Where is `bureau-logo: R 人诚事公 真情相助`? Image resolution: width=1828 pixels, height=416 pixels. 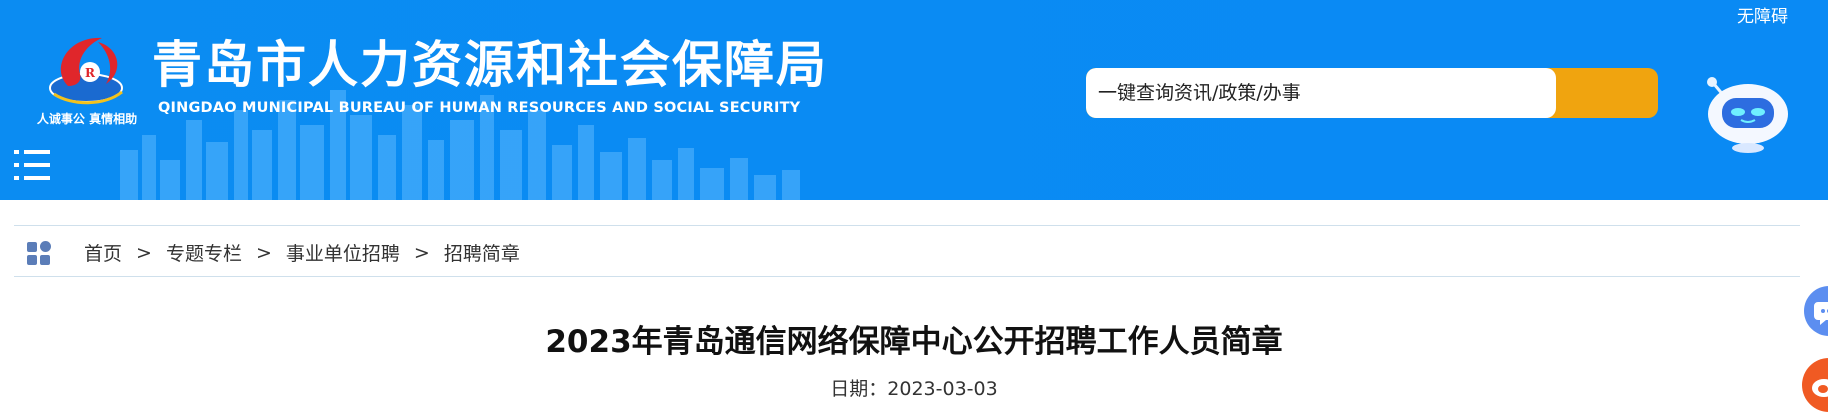
bureau-logo: R 人诚事公 真情相助 is located at coordinates (87, 78).